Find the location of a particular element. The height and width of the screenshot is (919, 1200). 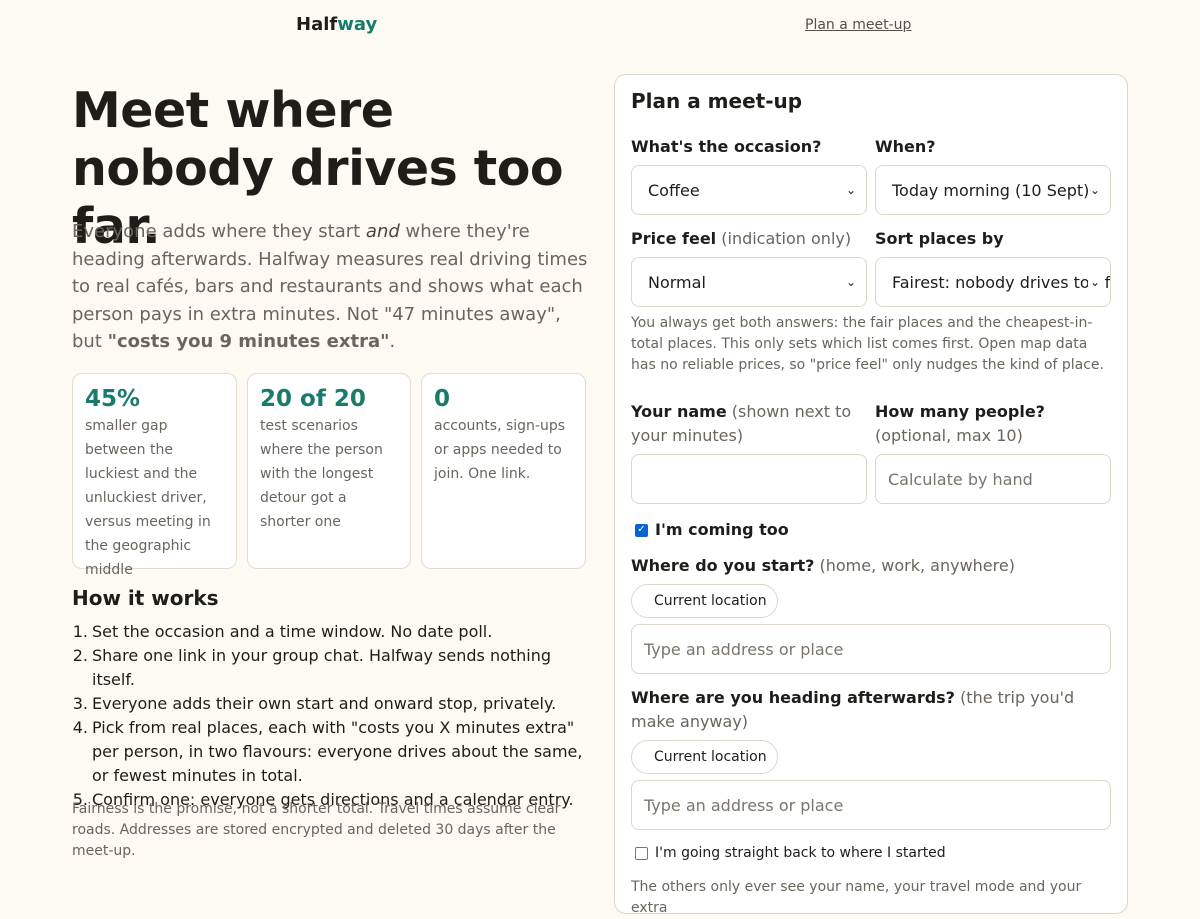

form-title: Plan a meet-up is located at coordinates (717, 101).